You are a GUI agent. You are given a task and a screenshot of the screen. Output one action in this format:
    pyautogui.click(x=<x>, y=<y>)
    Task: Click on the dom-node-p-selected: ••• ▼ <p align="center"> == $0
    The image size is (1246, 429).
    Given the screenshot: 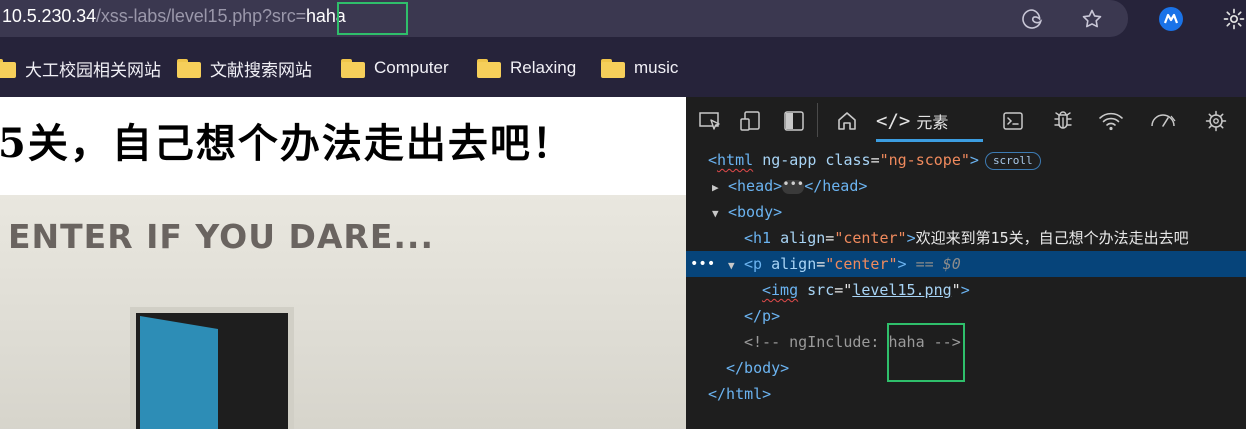 What is the action you would take?
    pyautogui.click(x=966, y=264)
    